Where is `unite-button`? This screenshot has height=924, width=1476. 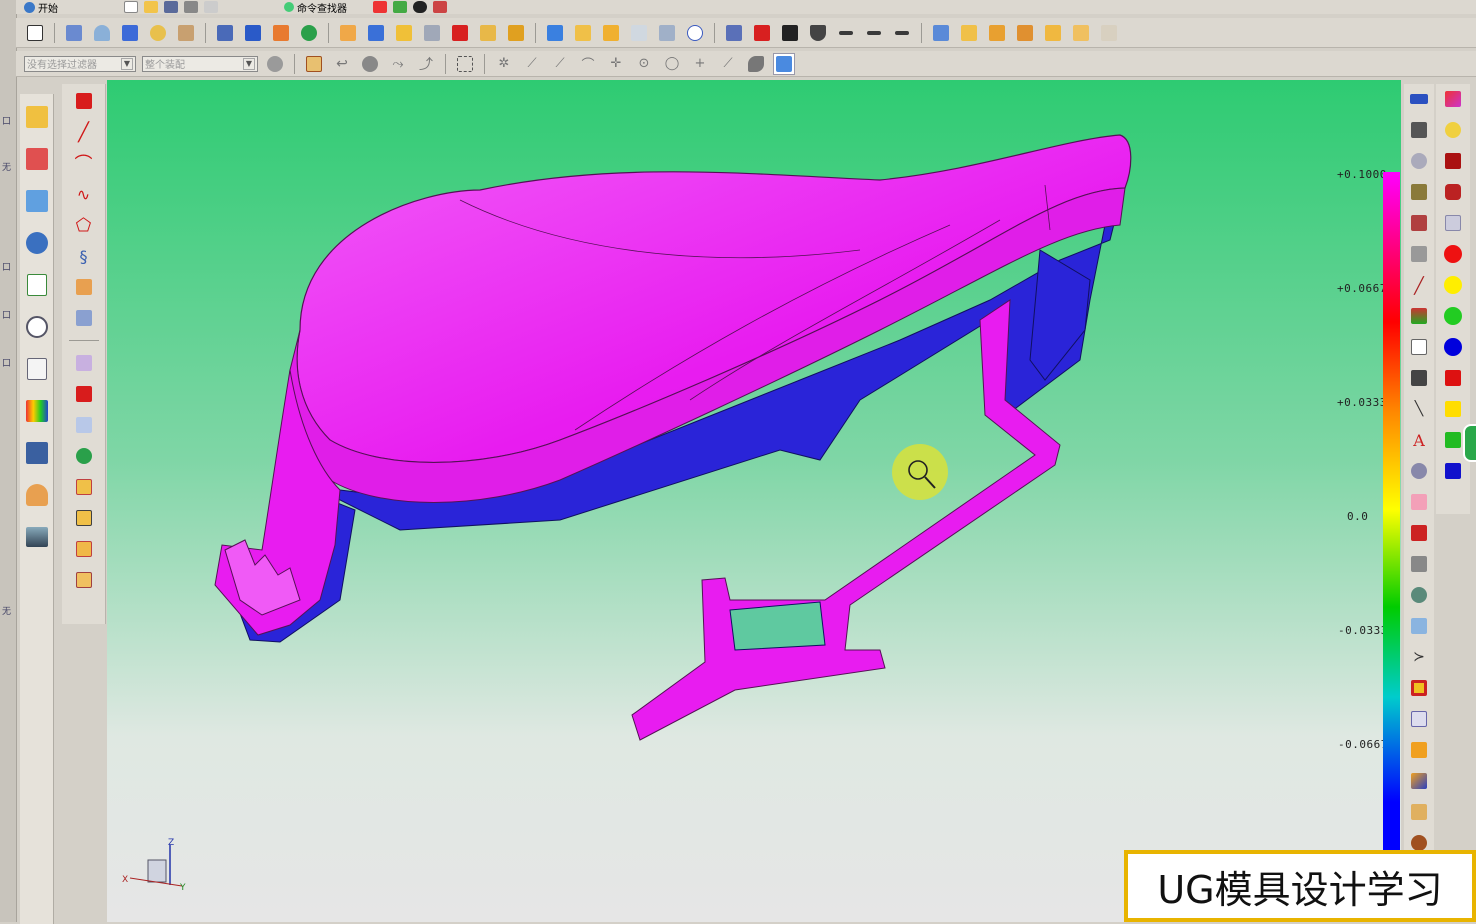 unite-button is located at coordinates (941, 33).